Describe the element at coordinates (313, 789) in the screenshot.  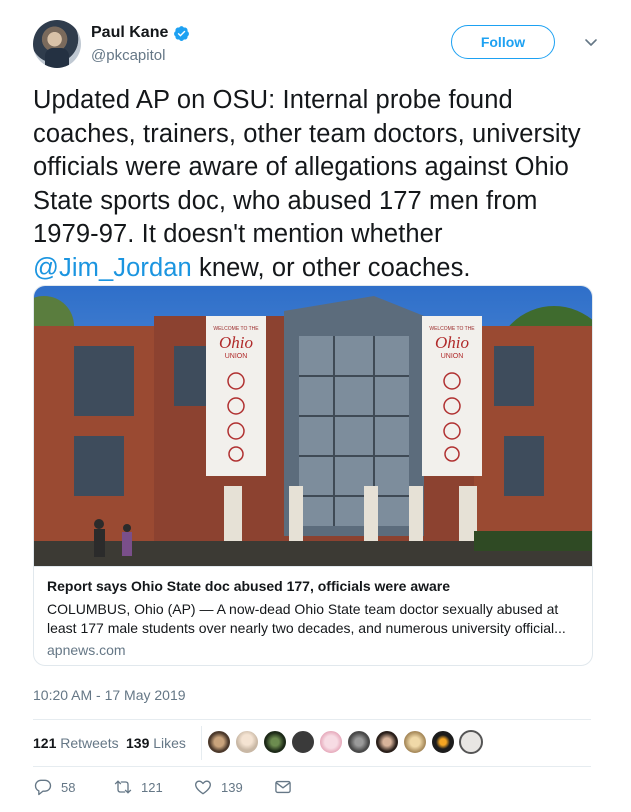
I see `tweet-actions: 58 121 139` at that location.